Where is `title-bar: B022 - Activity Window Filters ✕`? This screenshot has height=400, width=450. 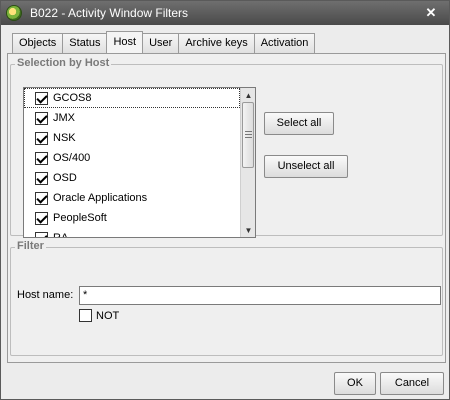
title-bar: B022 - Activity Window Filters ✕ is located at coordinates (225, 13).